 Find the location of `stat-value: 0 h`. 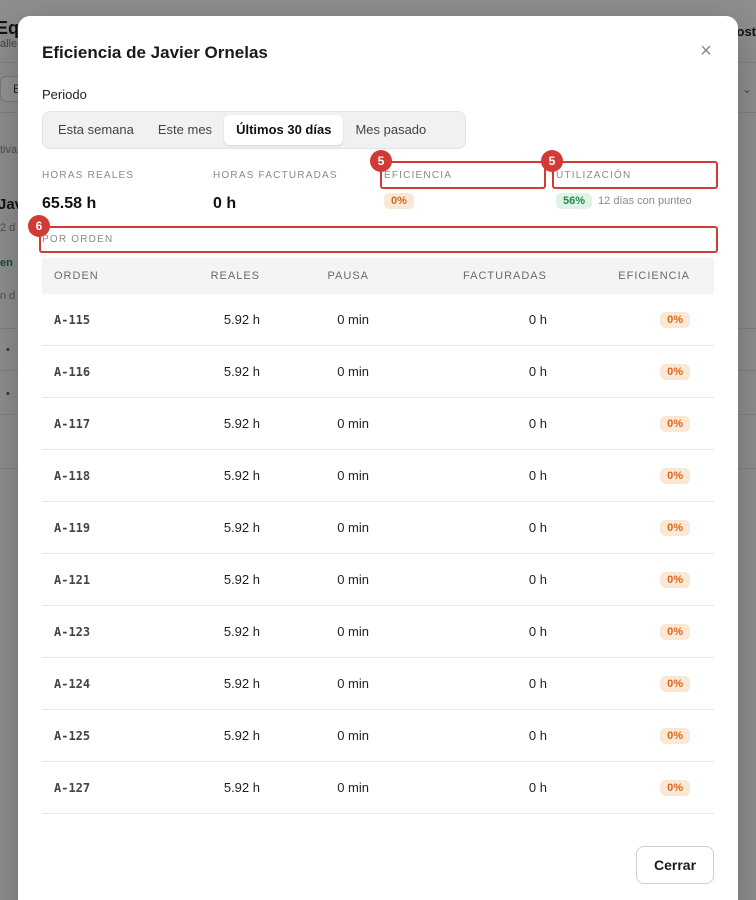

stat-value: 0 h is located at coordinates (225, 203).